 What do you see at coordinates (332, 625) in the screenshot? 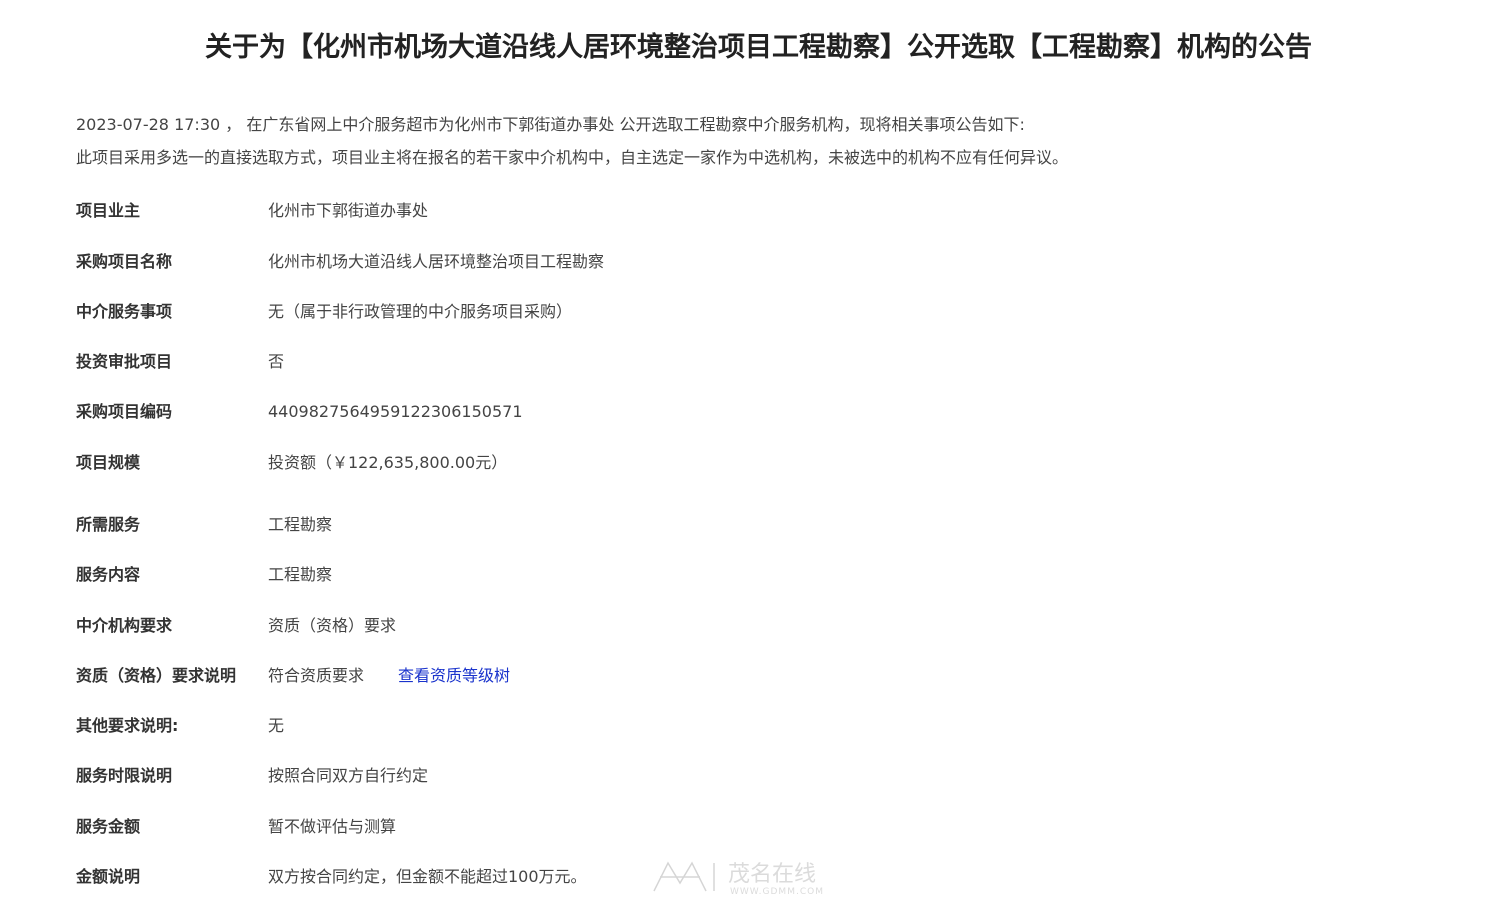
I see `detail-value: 资质（资格）要求` at bounding box center [332, 625].